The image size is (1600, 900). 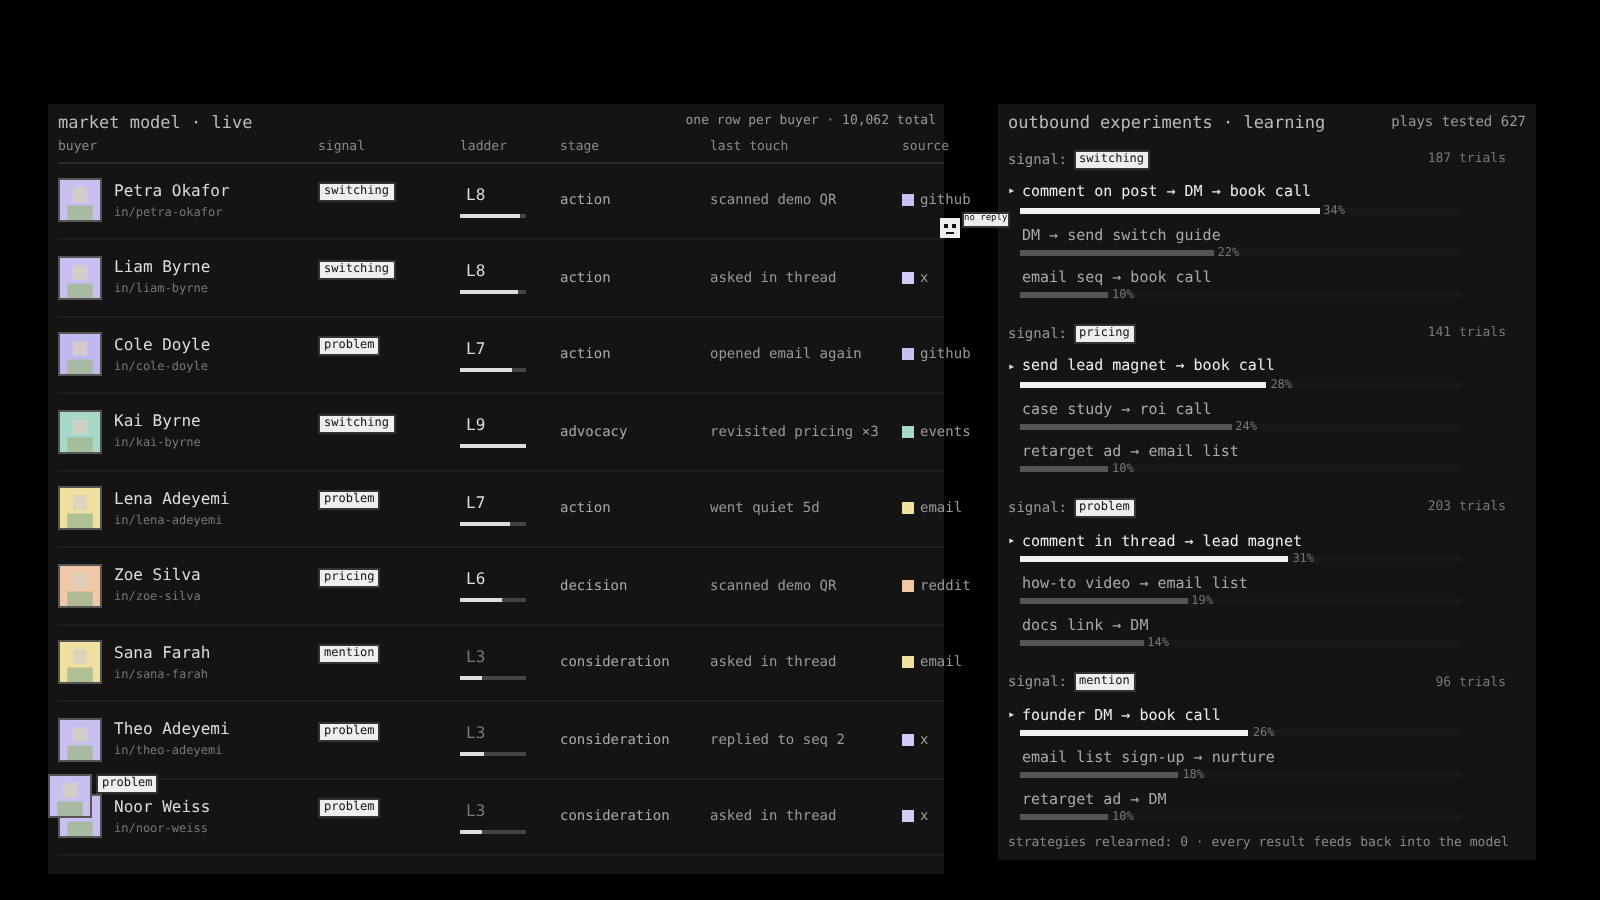 I want to click on ladder-level: L6, so click(x=476, y=580).